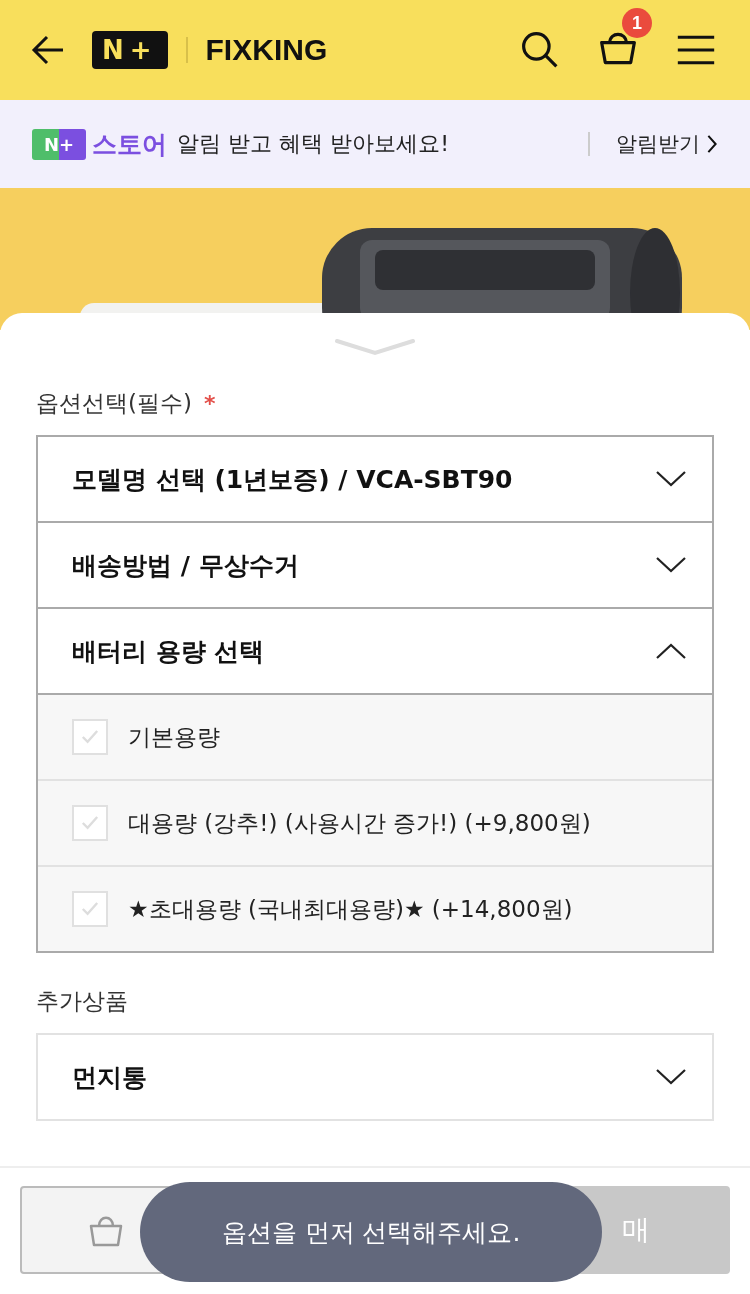  I want to click on notification-link: 알림받기, so click(667, 144).